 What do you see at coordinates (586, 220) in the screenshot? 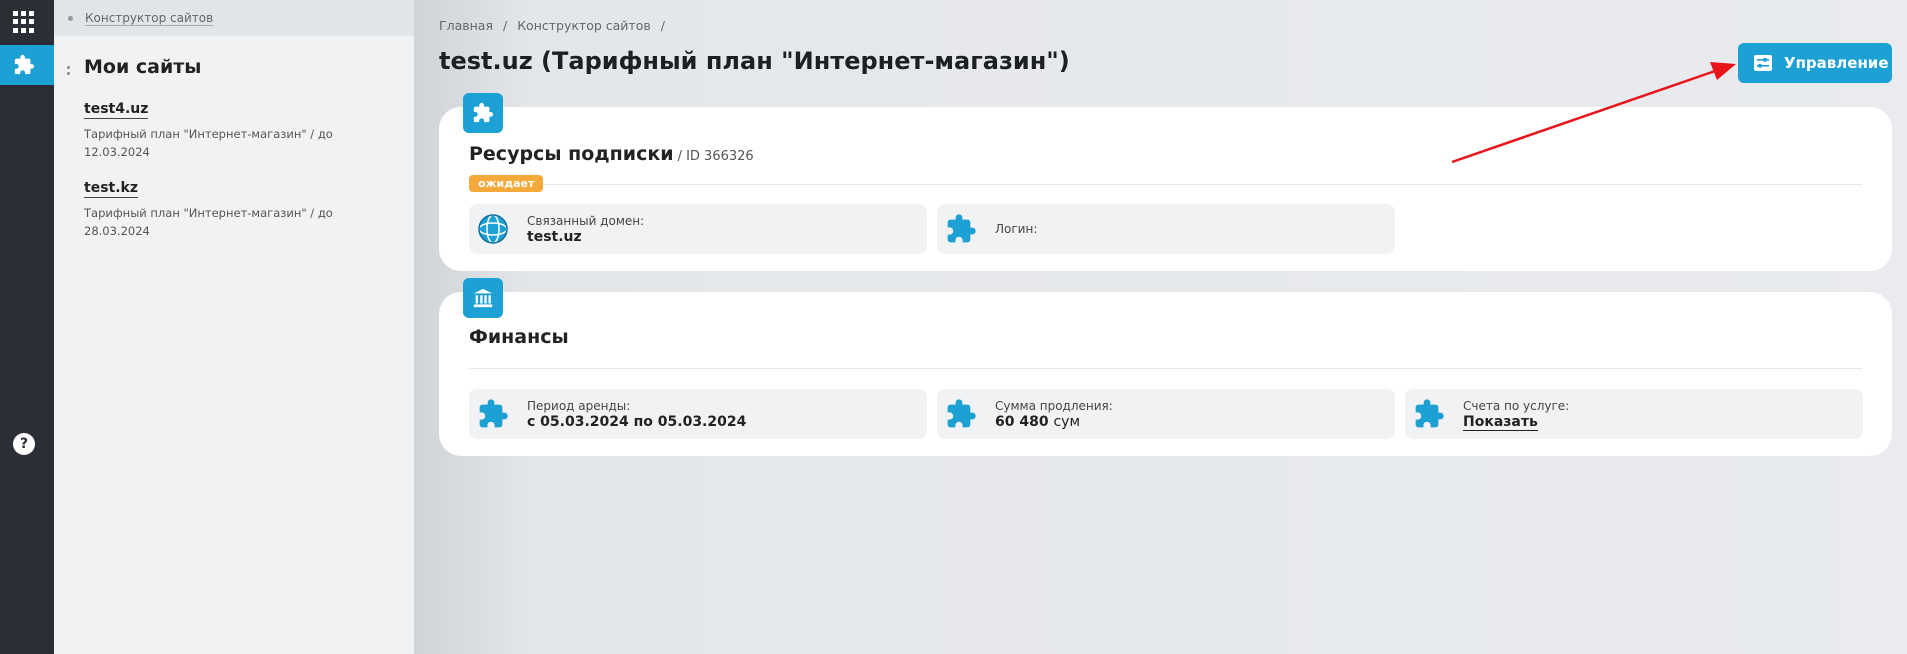
I see `linked-domain-label: Связанный домен:` at bounding box center [586, 220].